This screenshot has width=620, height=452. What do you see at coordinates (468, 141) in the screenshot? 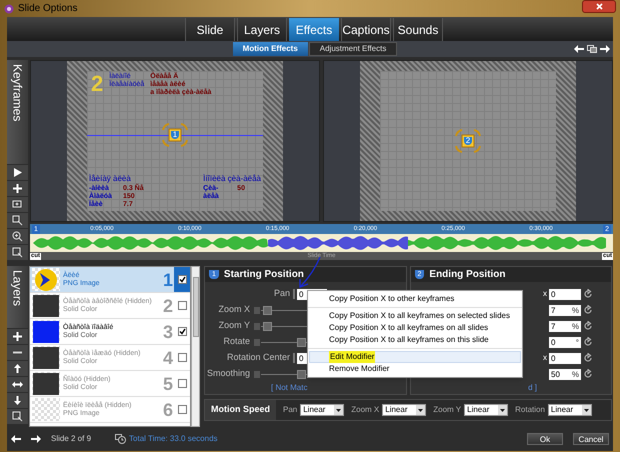
I see `keyframe-marker: 2` at bounding box center [468, 141].